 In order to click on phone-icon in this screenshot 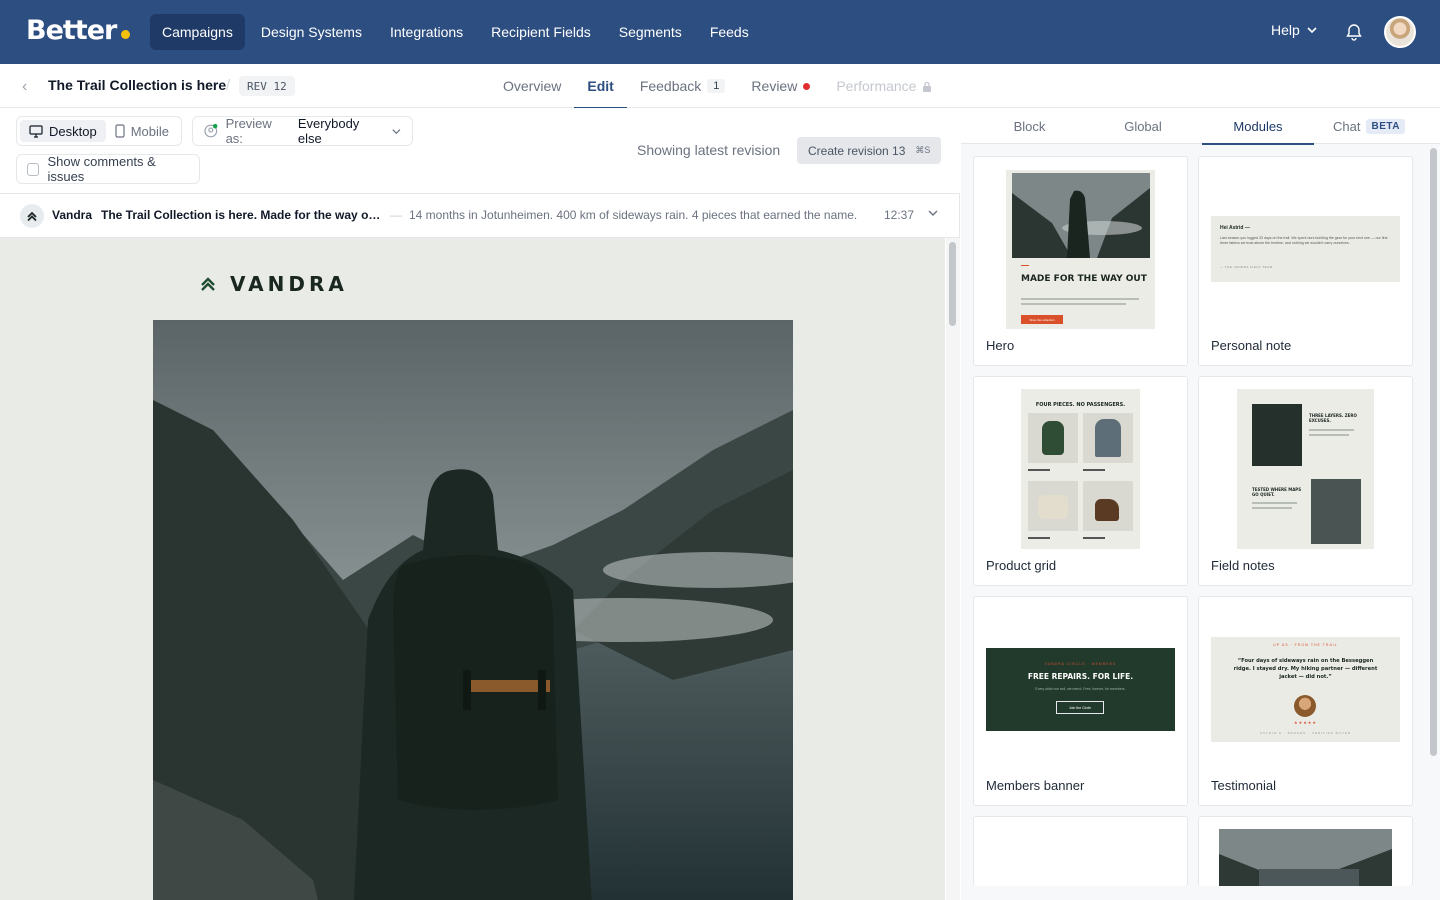, I will do `click(120, 131)`.